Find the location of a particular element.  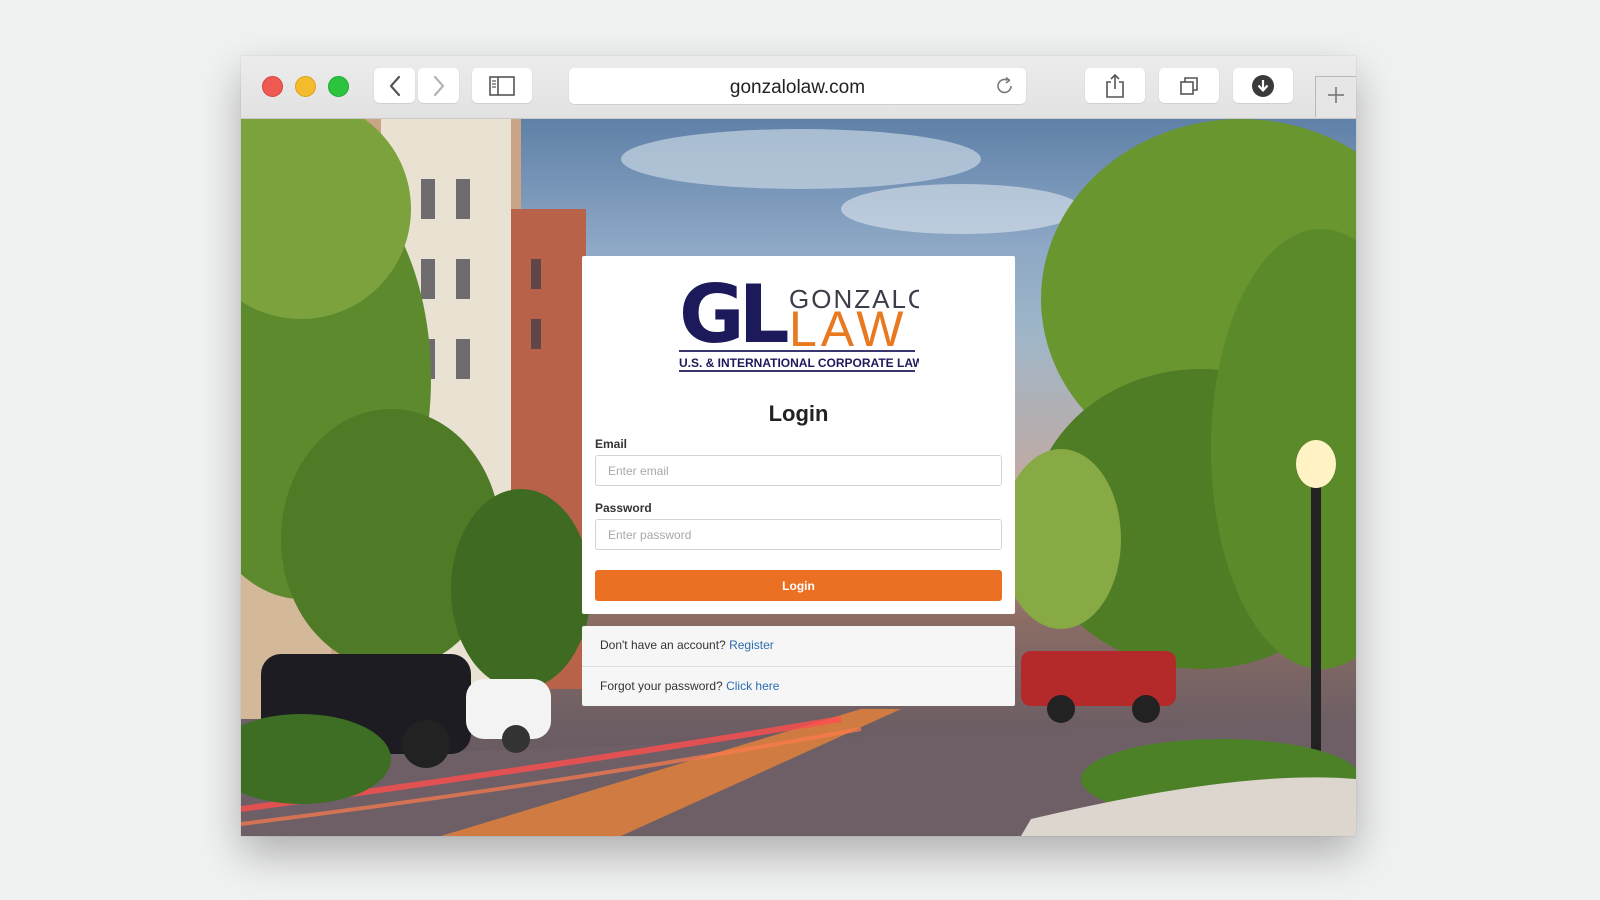

logo-monogram: GL is located at coordinates (733, 316).